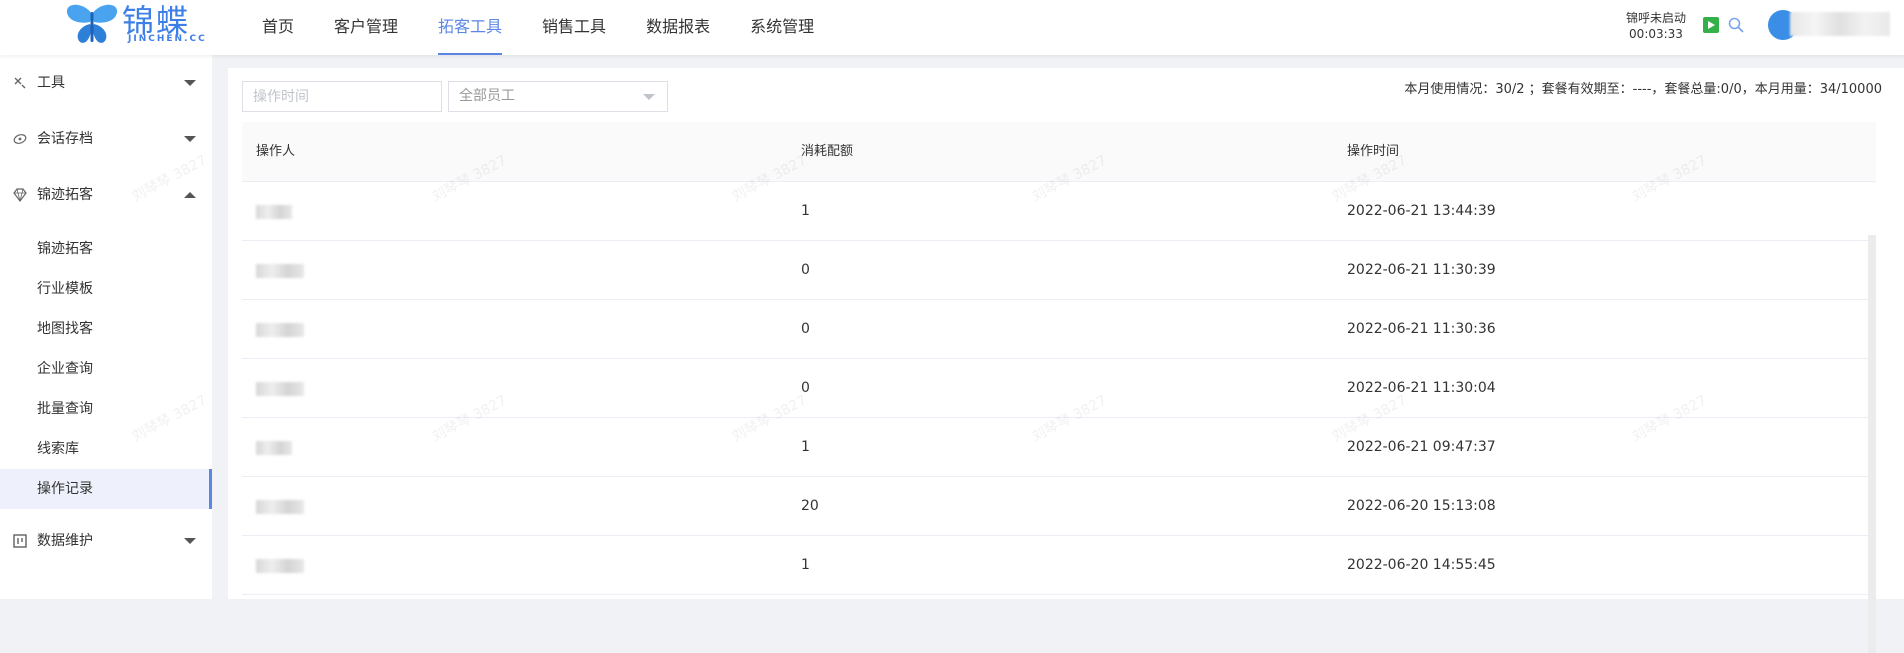 The height and width of the screenshot is (653, 1904). What do you see at coordinates (1059, 506) in the screenshot?
I see `table-row: 20 2022-06-20 15:13:08` at bounding box center [1059, 506].